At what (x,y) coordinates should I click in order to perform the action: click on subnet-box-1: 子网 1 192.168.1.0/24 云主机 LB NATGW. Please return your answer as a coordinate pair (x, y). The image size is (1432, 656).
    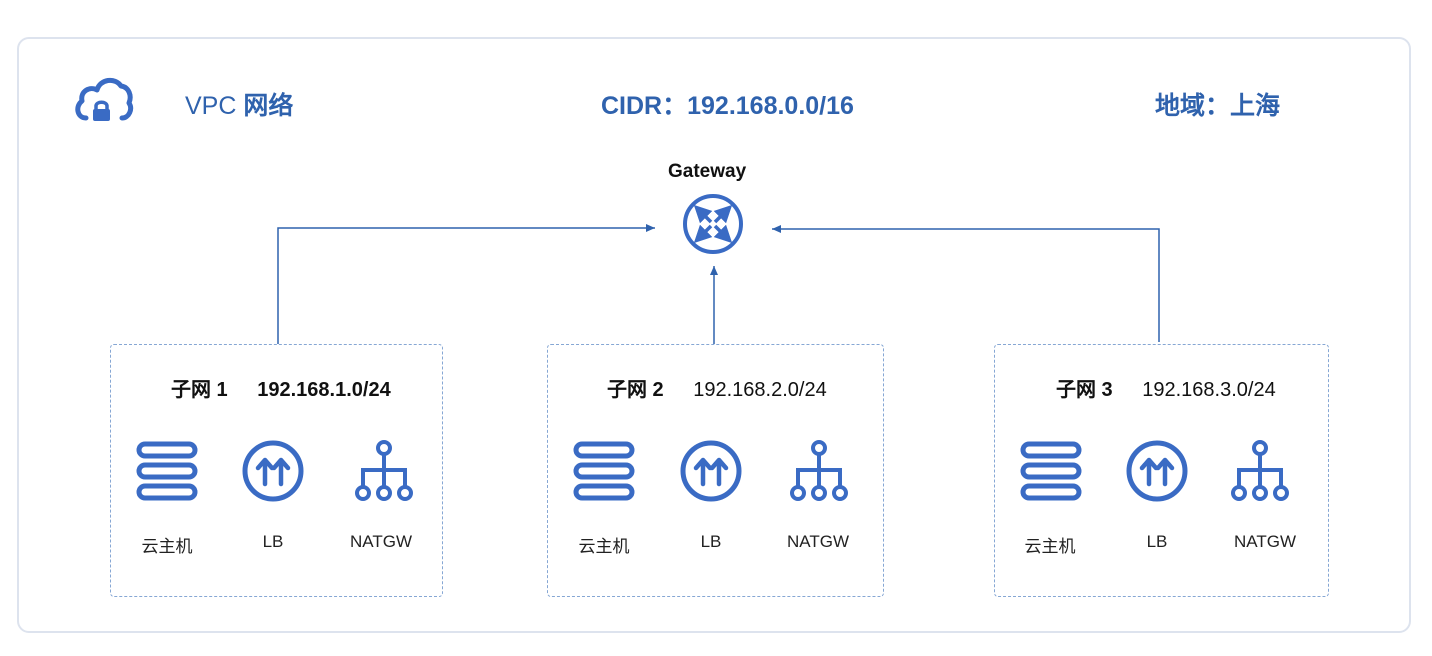
    Looking at the image, I should click on (276, 470).